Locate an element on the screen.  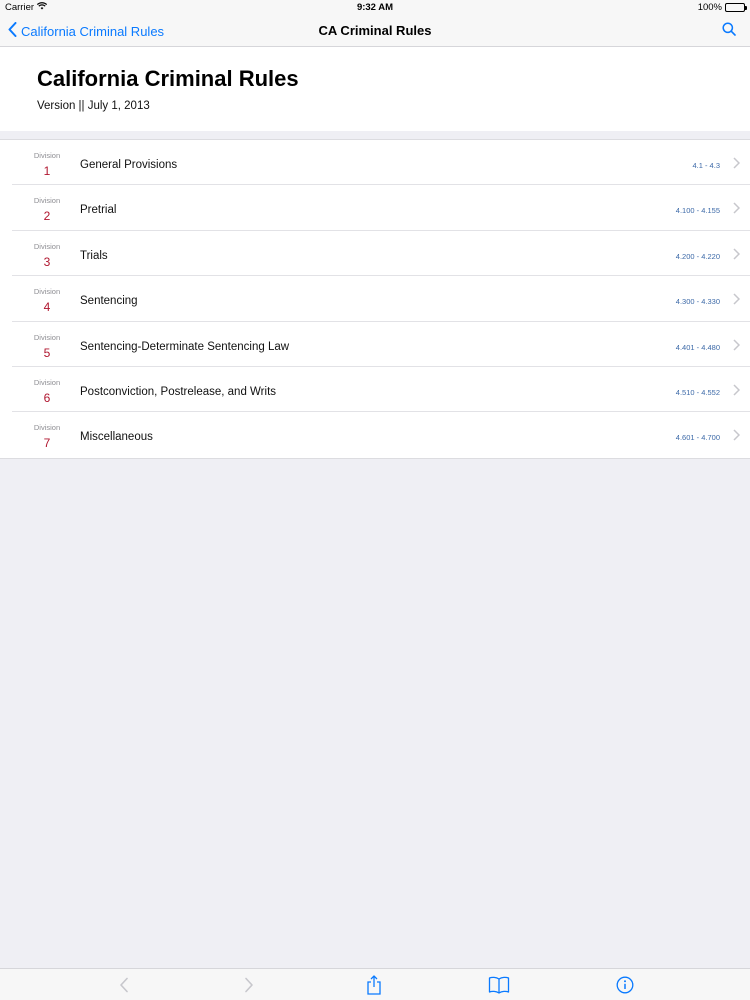
division-row-1: Division 1 General Provisions 4.1 - 4.3 is located at coordinates (375, 163).